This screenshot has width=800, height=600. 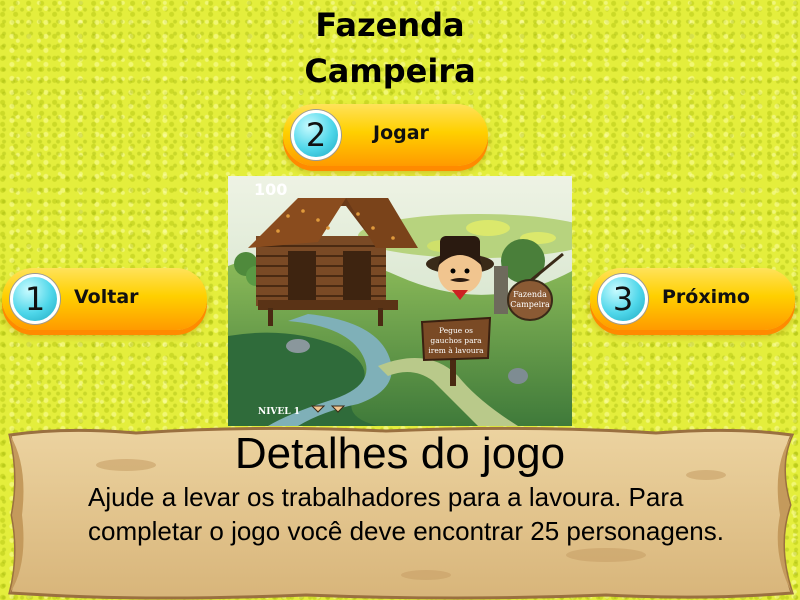 What do you see at coordinates (316, 135) in the screenshot?
I see `play-number-badge: 2` at bounding box center [316, 135].